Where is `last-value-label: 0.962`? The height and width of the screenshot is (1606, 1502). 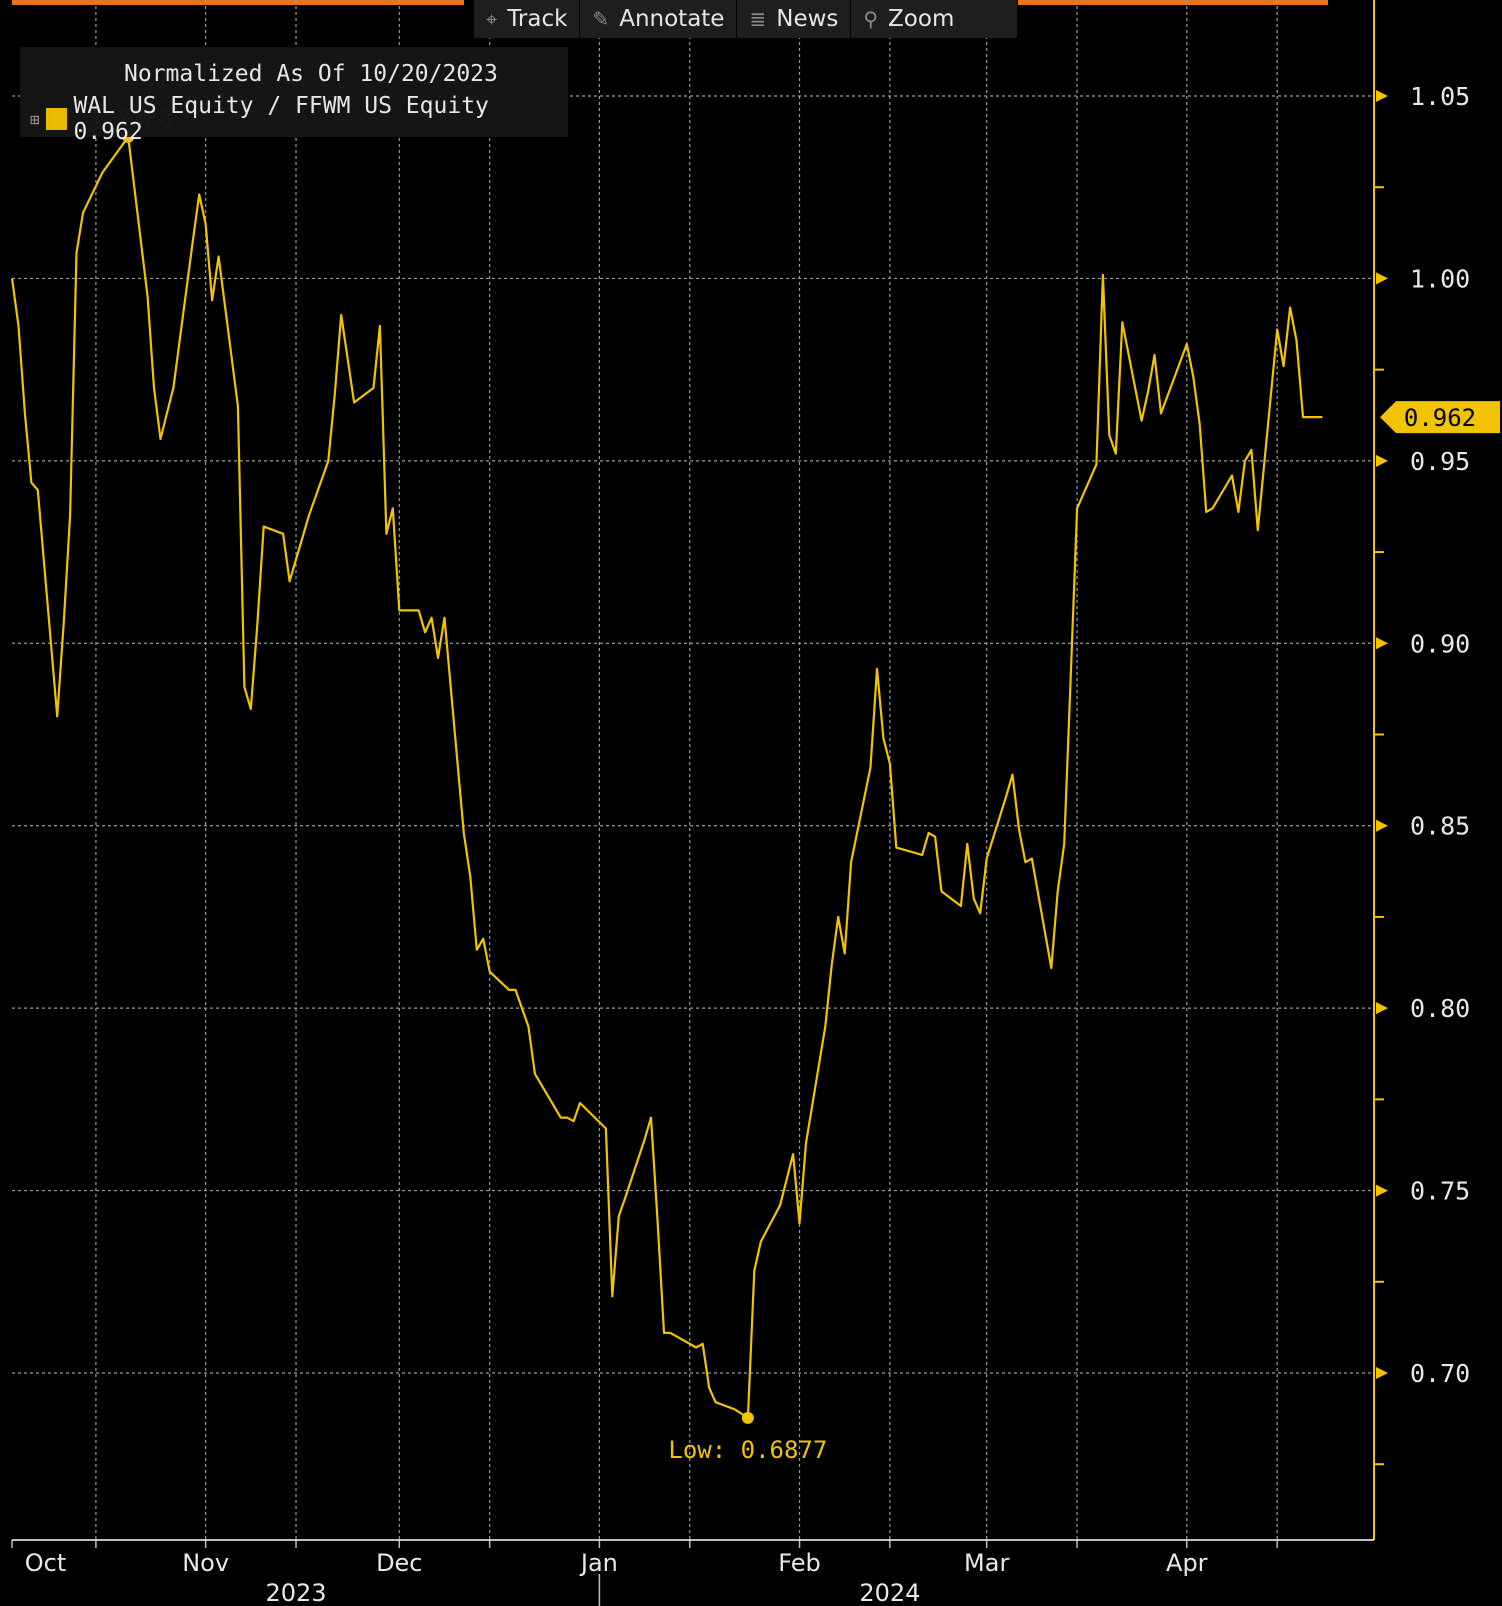 last-value-label: 0.962 is located at coordinates (1440, 418).